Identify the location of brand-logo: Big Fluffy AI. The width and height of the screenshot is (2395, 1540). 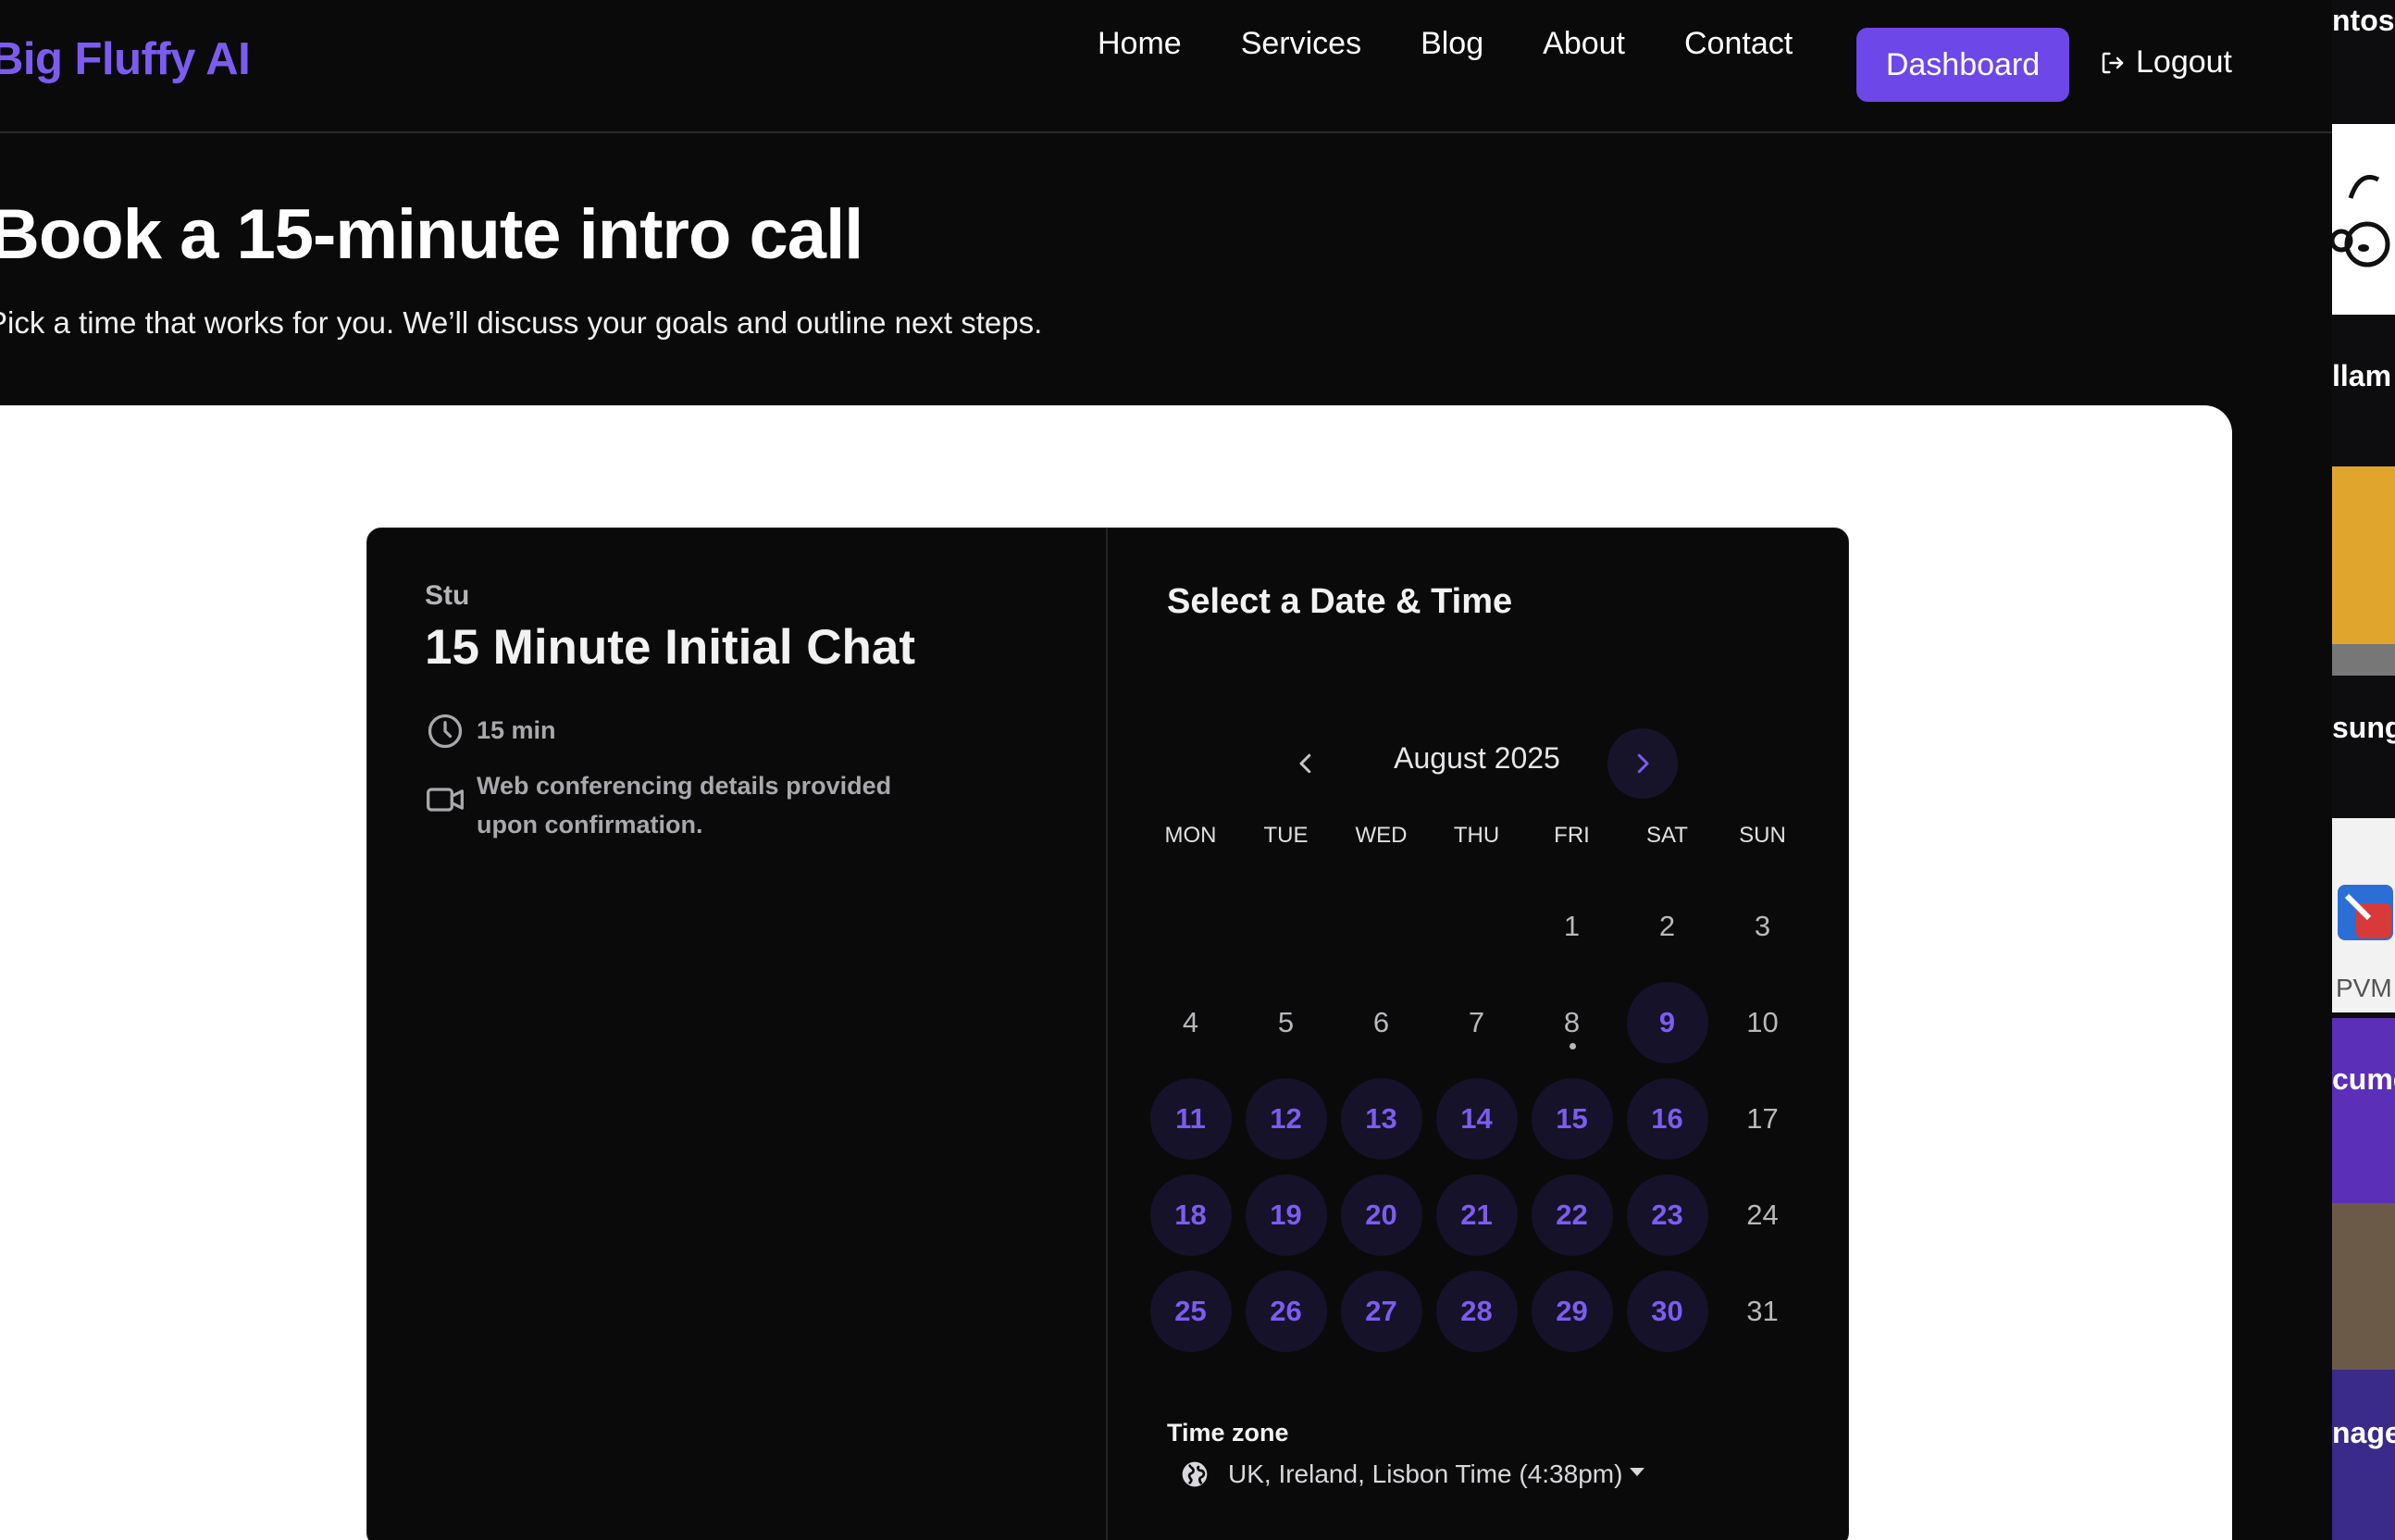
(125, 59).